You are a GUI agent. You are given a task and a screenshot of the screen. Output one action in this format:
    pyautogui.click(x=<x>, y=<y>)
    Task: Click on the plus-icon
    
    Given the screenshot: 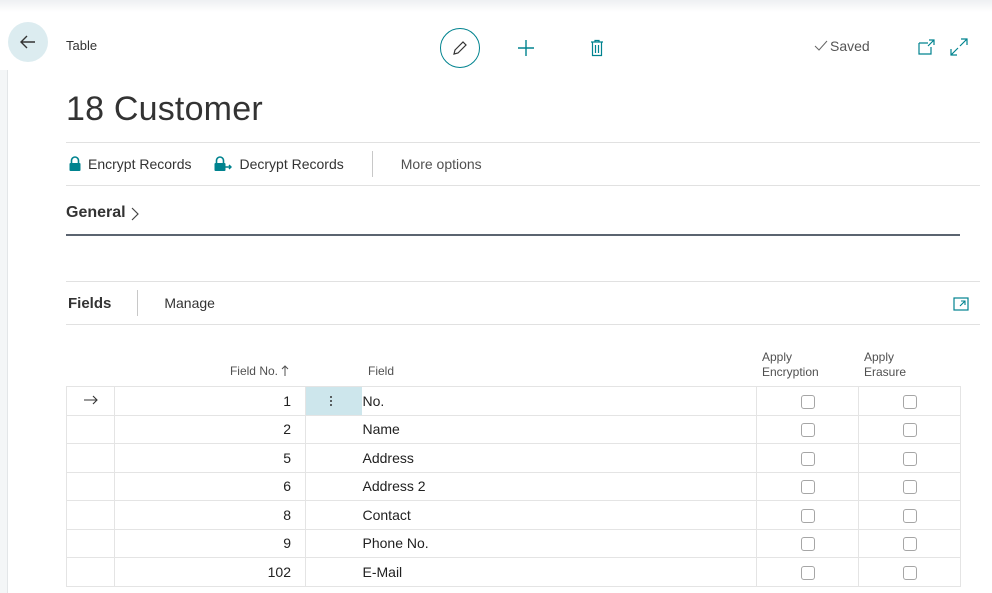 What is the action you would take?
    pyautogui.click(x=526, y=48)
    